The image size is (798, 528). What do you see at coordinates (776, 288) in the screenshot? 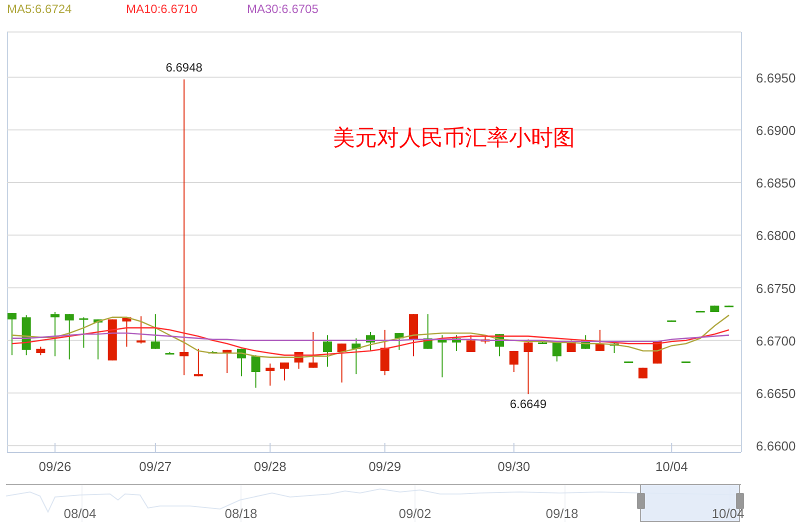
I see `y-axis-label: 6.6750` at bounding box center [776, 288].